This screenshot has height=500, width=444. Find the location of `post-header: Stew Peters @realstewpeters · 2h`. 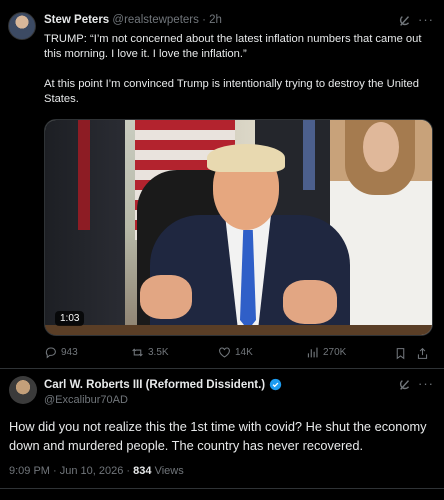

post-header: Stew Peters @realstewpeters · 2h is located at coordinates (133, 20).